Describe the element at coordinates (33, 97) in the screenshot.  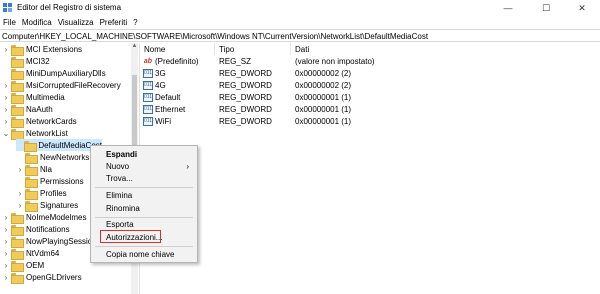
I see `tree-item: › Multimedia` at that location.